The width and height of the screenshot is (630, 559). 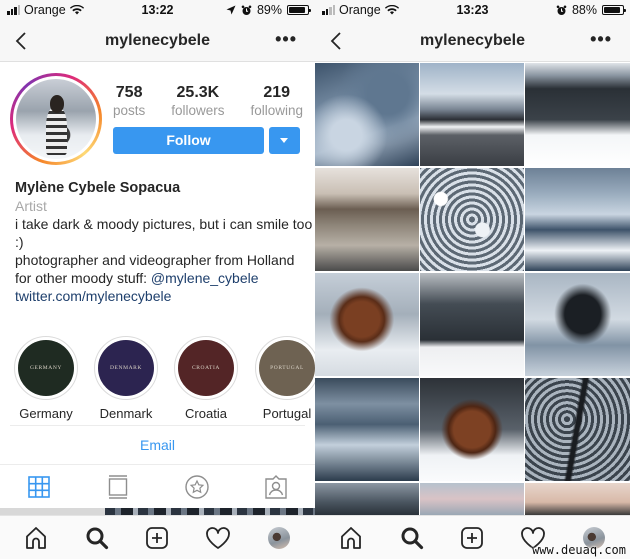 What do you see at coordinates (206, 413) in the screenshot?
I see `highlight-label: Croatia` at bounding box center [206, 413].